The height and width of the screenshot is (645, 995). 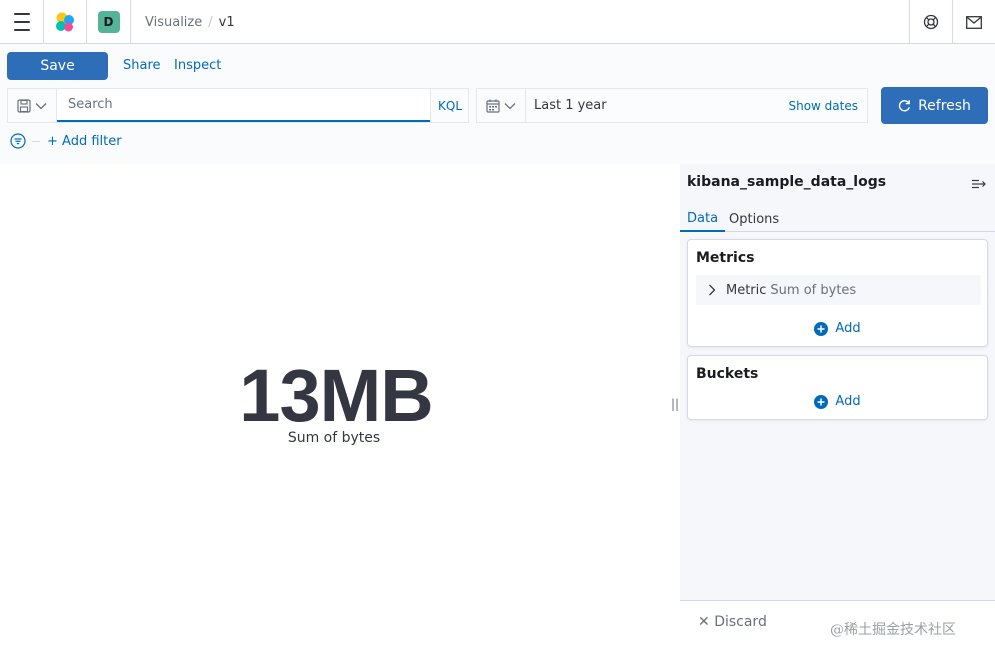 I want to click on buckets-title: Buckets, so click(x=727, y=374).